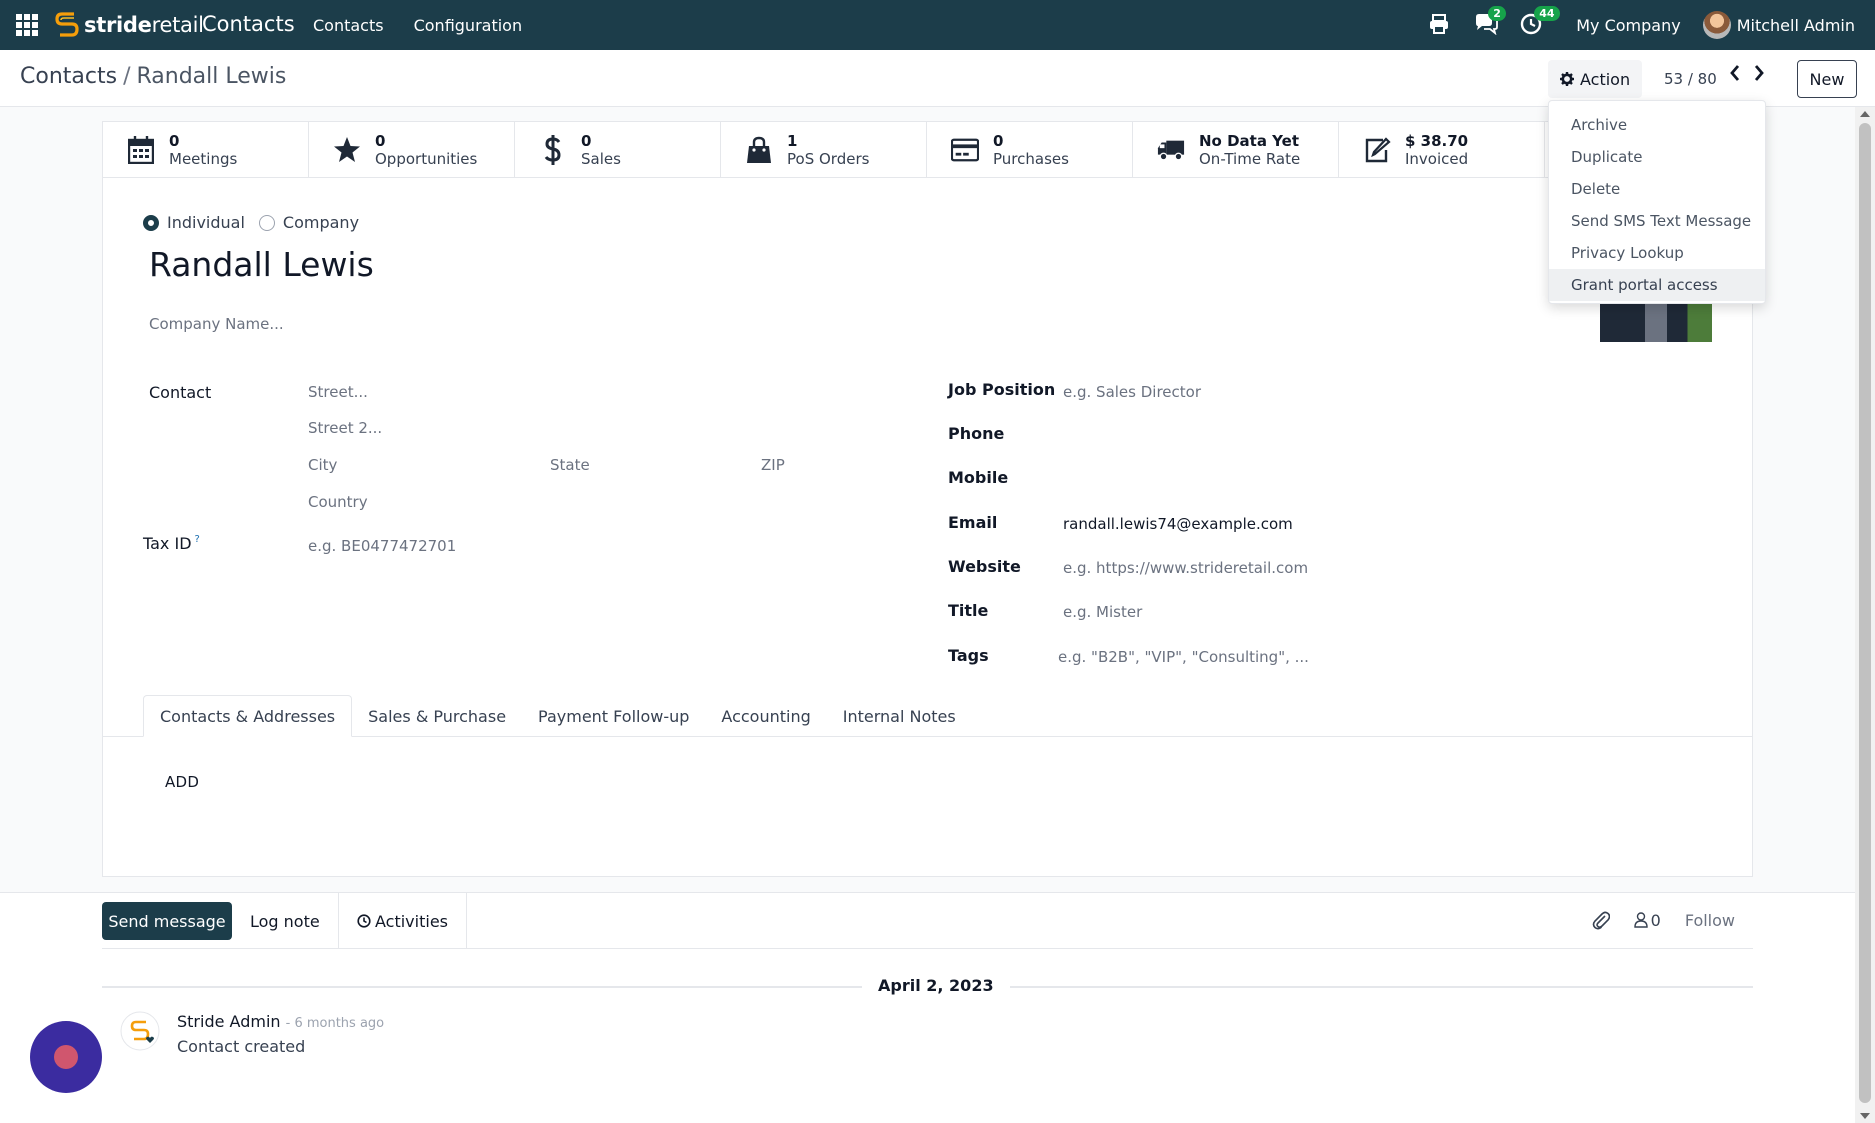 This screenshot has width=1875, height=1123. I want to click on pager-nav, so click(1747, 73).